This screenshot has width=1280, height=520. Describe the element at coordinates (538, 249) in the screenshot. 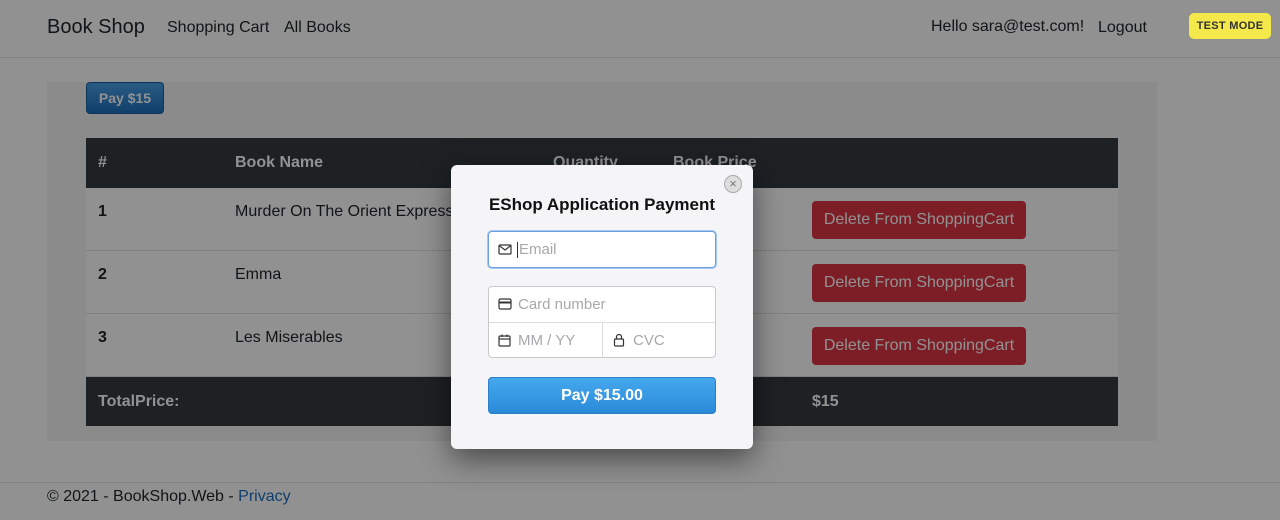

I see `email-placeholder: Email` at that location.